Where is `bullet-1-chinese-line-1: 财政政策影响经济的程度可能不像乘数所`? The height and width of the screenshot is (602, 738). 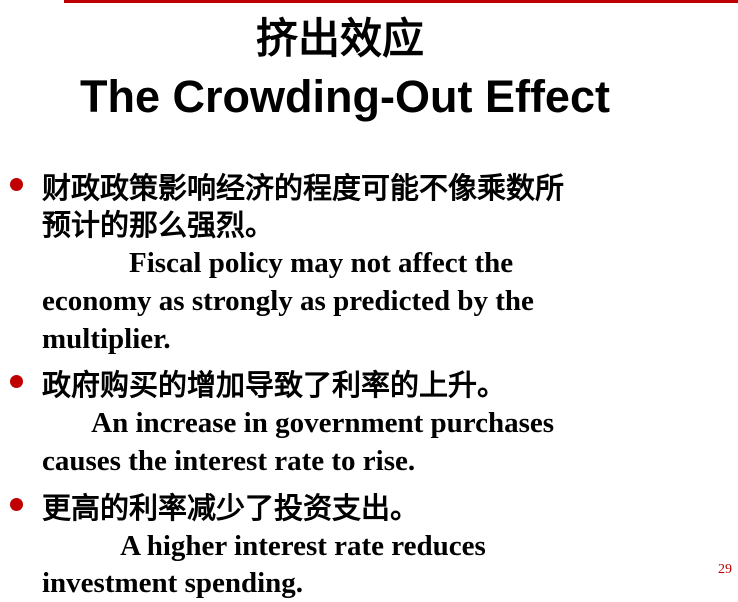
bullet-1-chinese-line-1: 财政政策影响经济的程度可能不像乘数所 is located at coordinates (303, 188).